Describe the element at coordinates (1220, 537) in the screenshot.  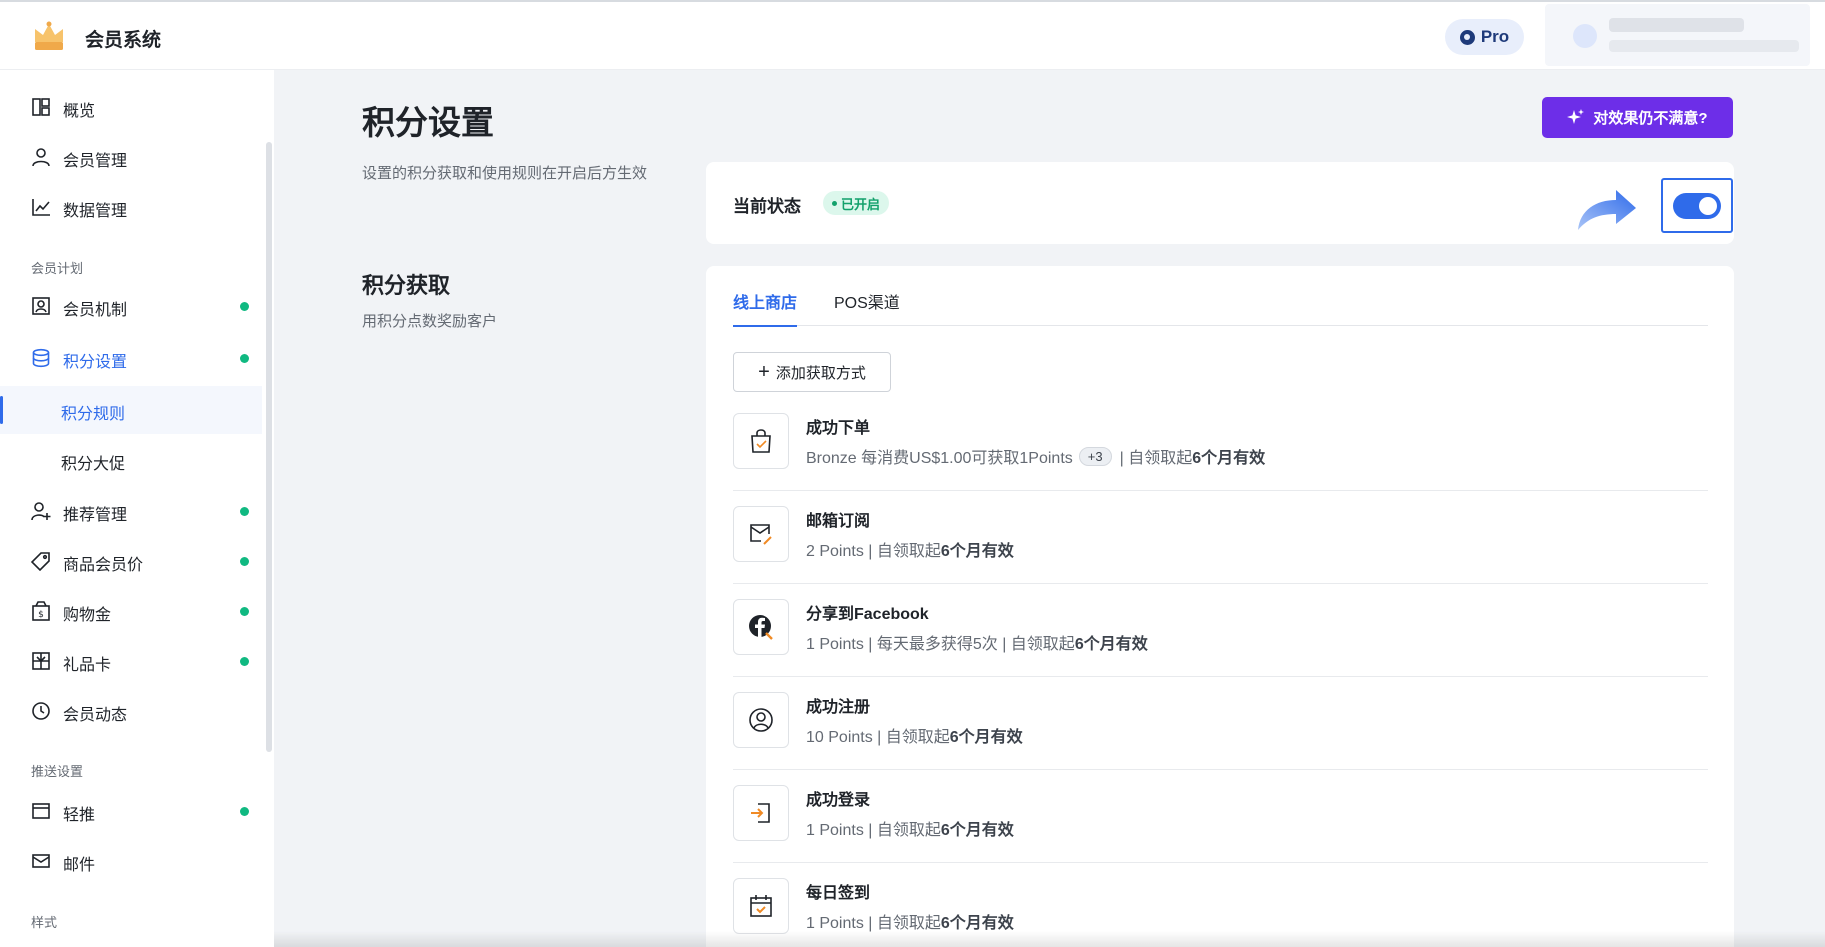
I see `rule-row-email-subscribe: 邮箱订阅 2 Points | 自领取起 6个月有效` at that location.